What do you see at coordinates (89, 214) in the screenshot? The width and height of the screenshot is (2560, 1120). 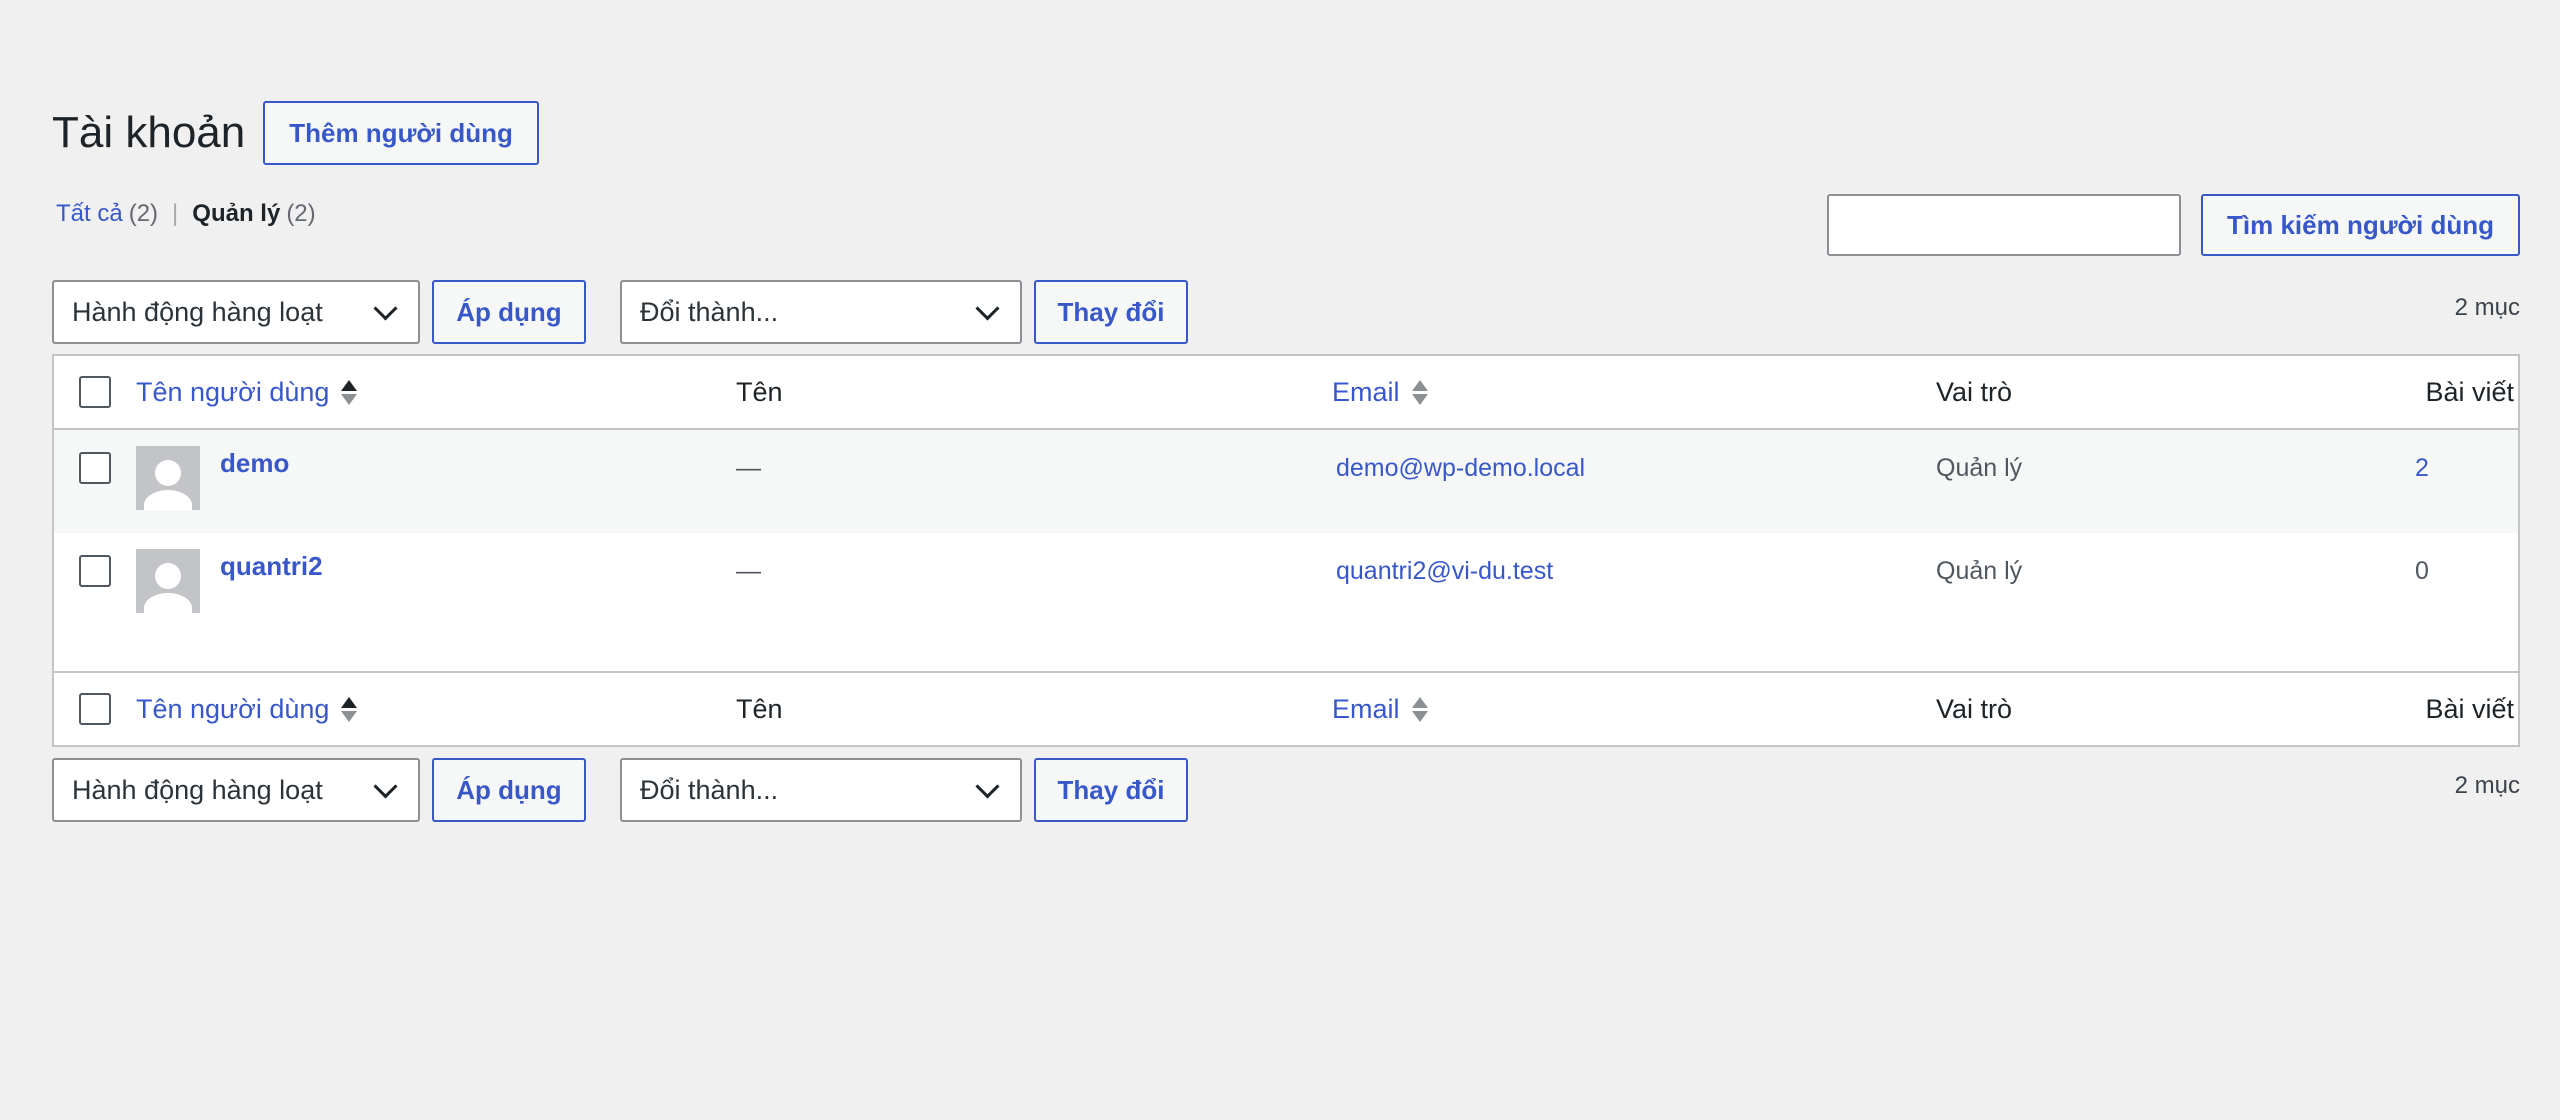 I see `filter-all-link: Tất cả` at bounding box center [89, 214].